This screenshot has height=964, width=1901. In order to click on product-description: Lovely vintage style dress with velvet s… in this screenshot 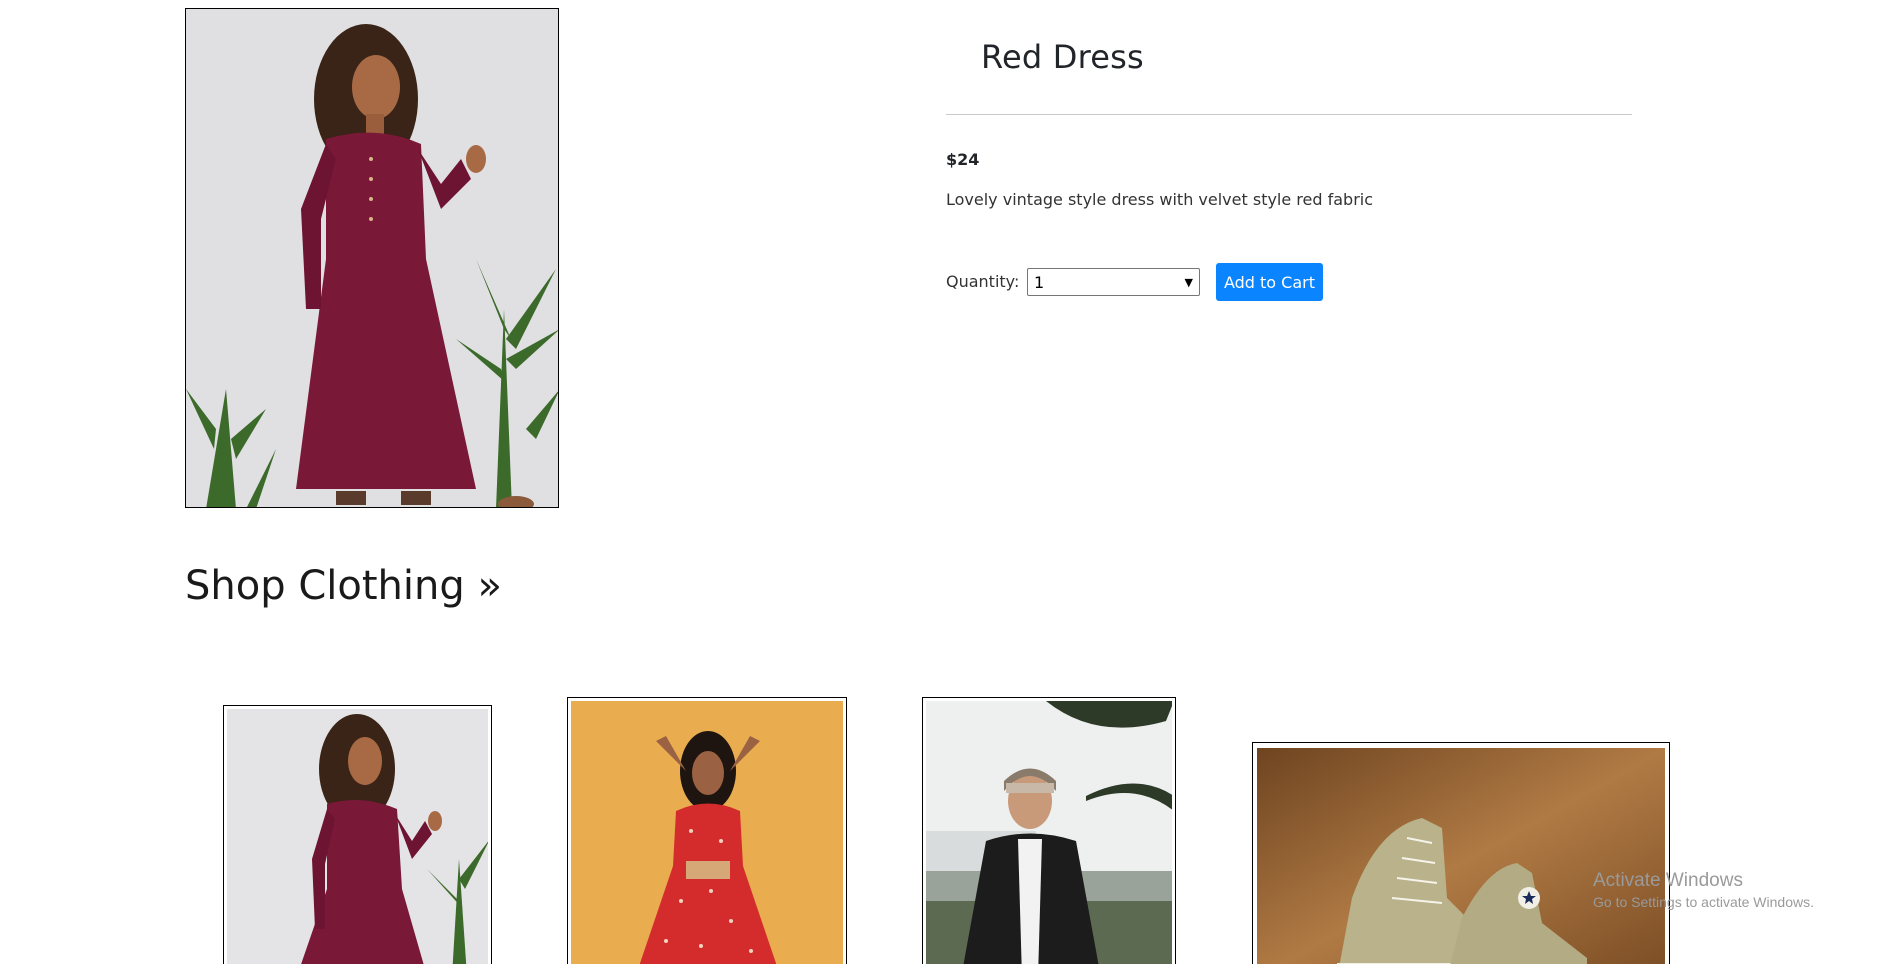, I will do `click(1160, 199)`.